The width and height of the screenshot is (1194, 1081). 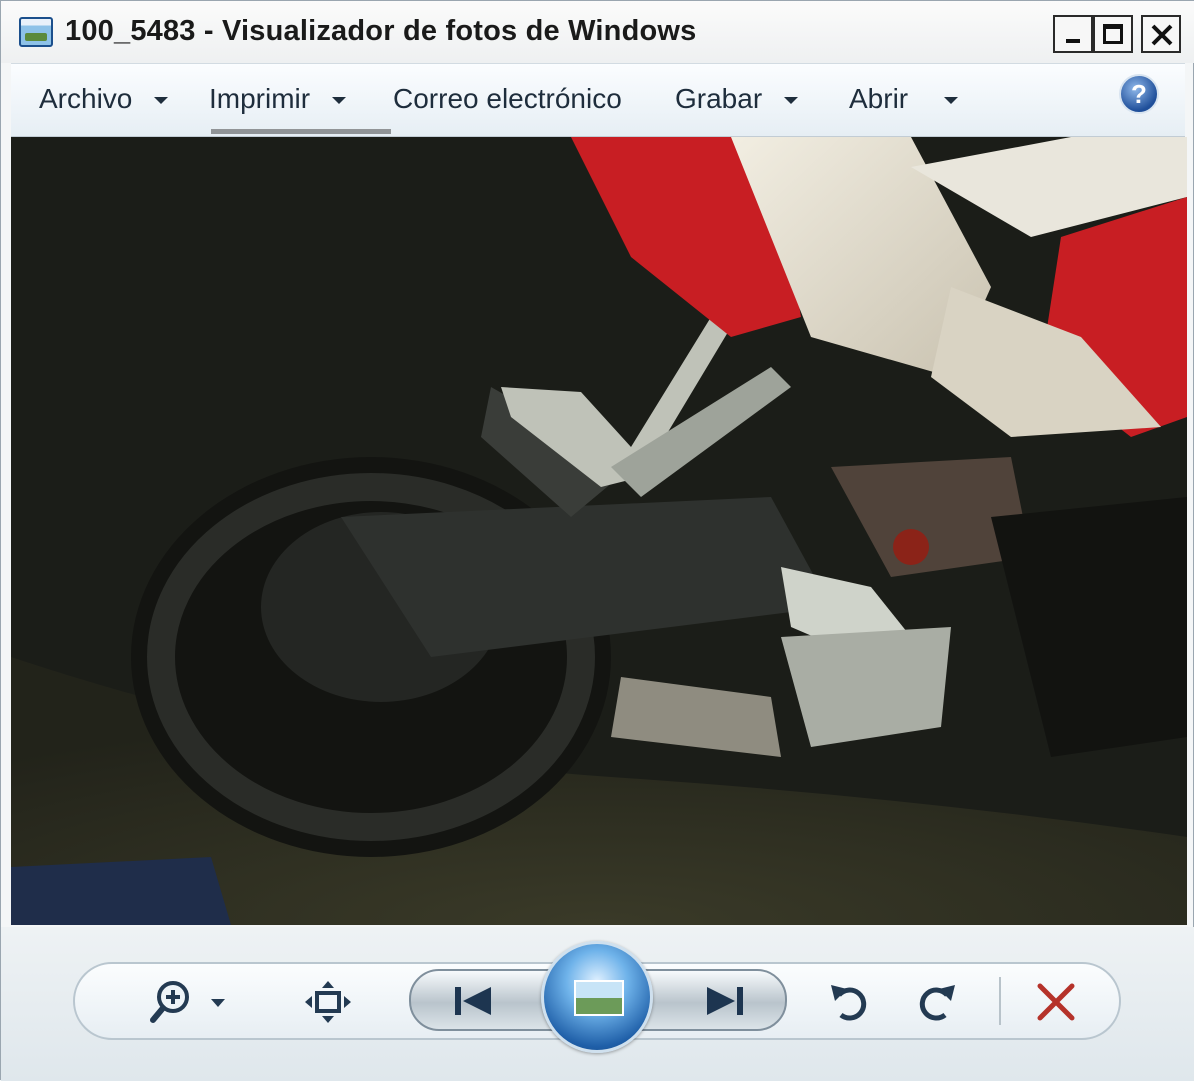 What do you see at coordinates (301, 131) in the screenshot?
I see `menu-hover-indicator` at bounding box center [301, 131].